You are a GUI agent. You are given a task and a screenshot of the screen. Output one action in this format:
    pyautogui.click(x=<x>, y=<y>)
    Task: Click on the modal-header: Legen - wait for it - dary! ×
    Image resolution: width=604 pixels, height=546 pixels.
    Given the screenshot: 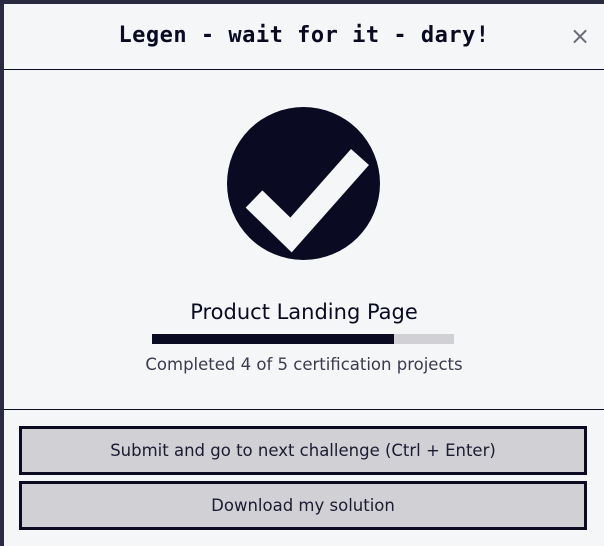 What is the action you would take?
    pyautogui.click(x=304, y=37)
    